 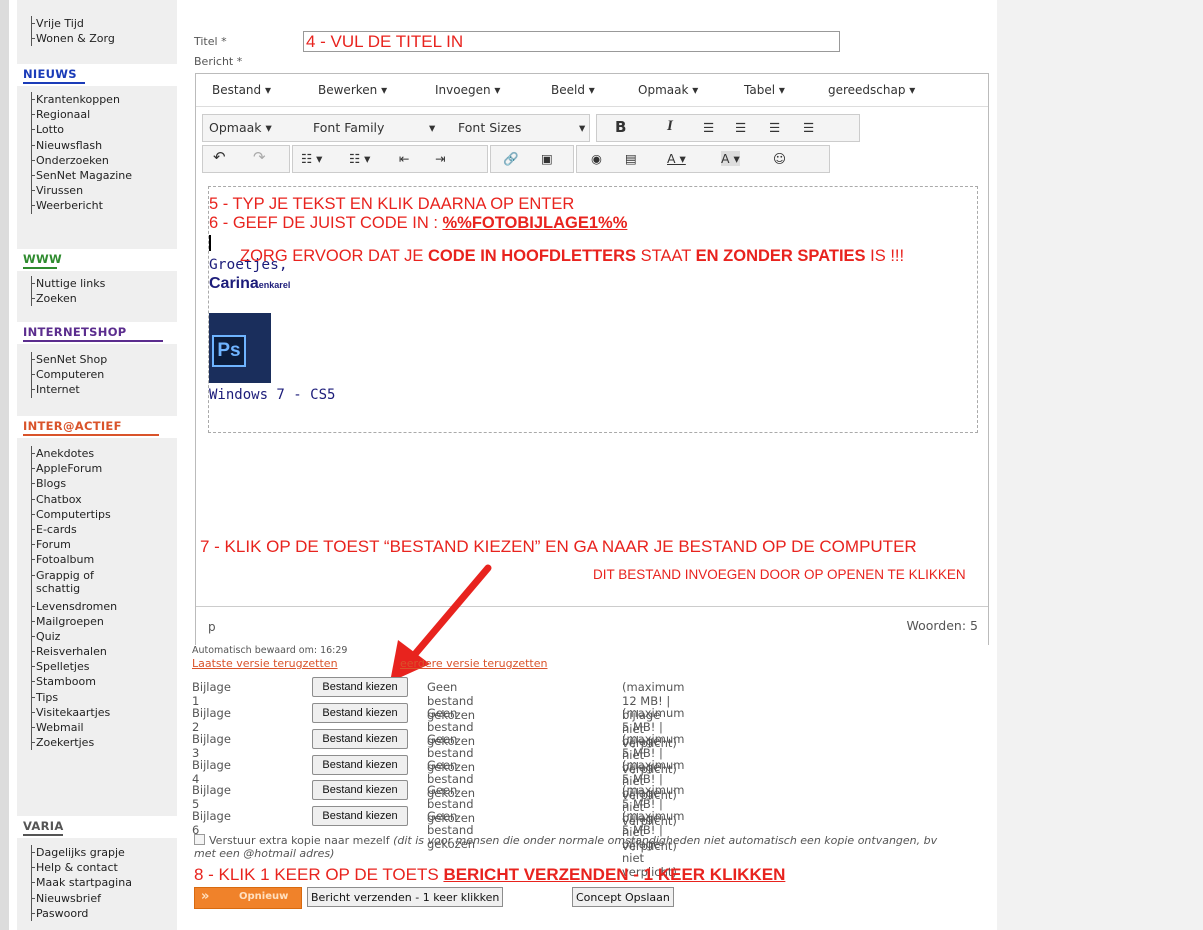 What do you see at coordinates (676, 158) in the screenshot?
I see `text-color-icon: A ▾` at bounding box center [676, 158].